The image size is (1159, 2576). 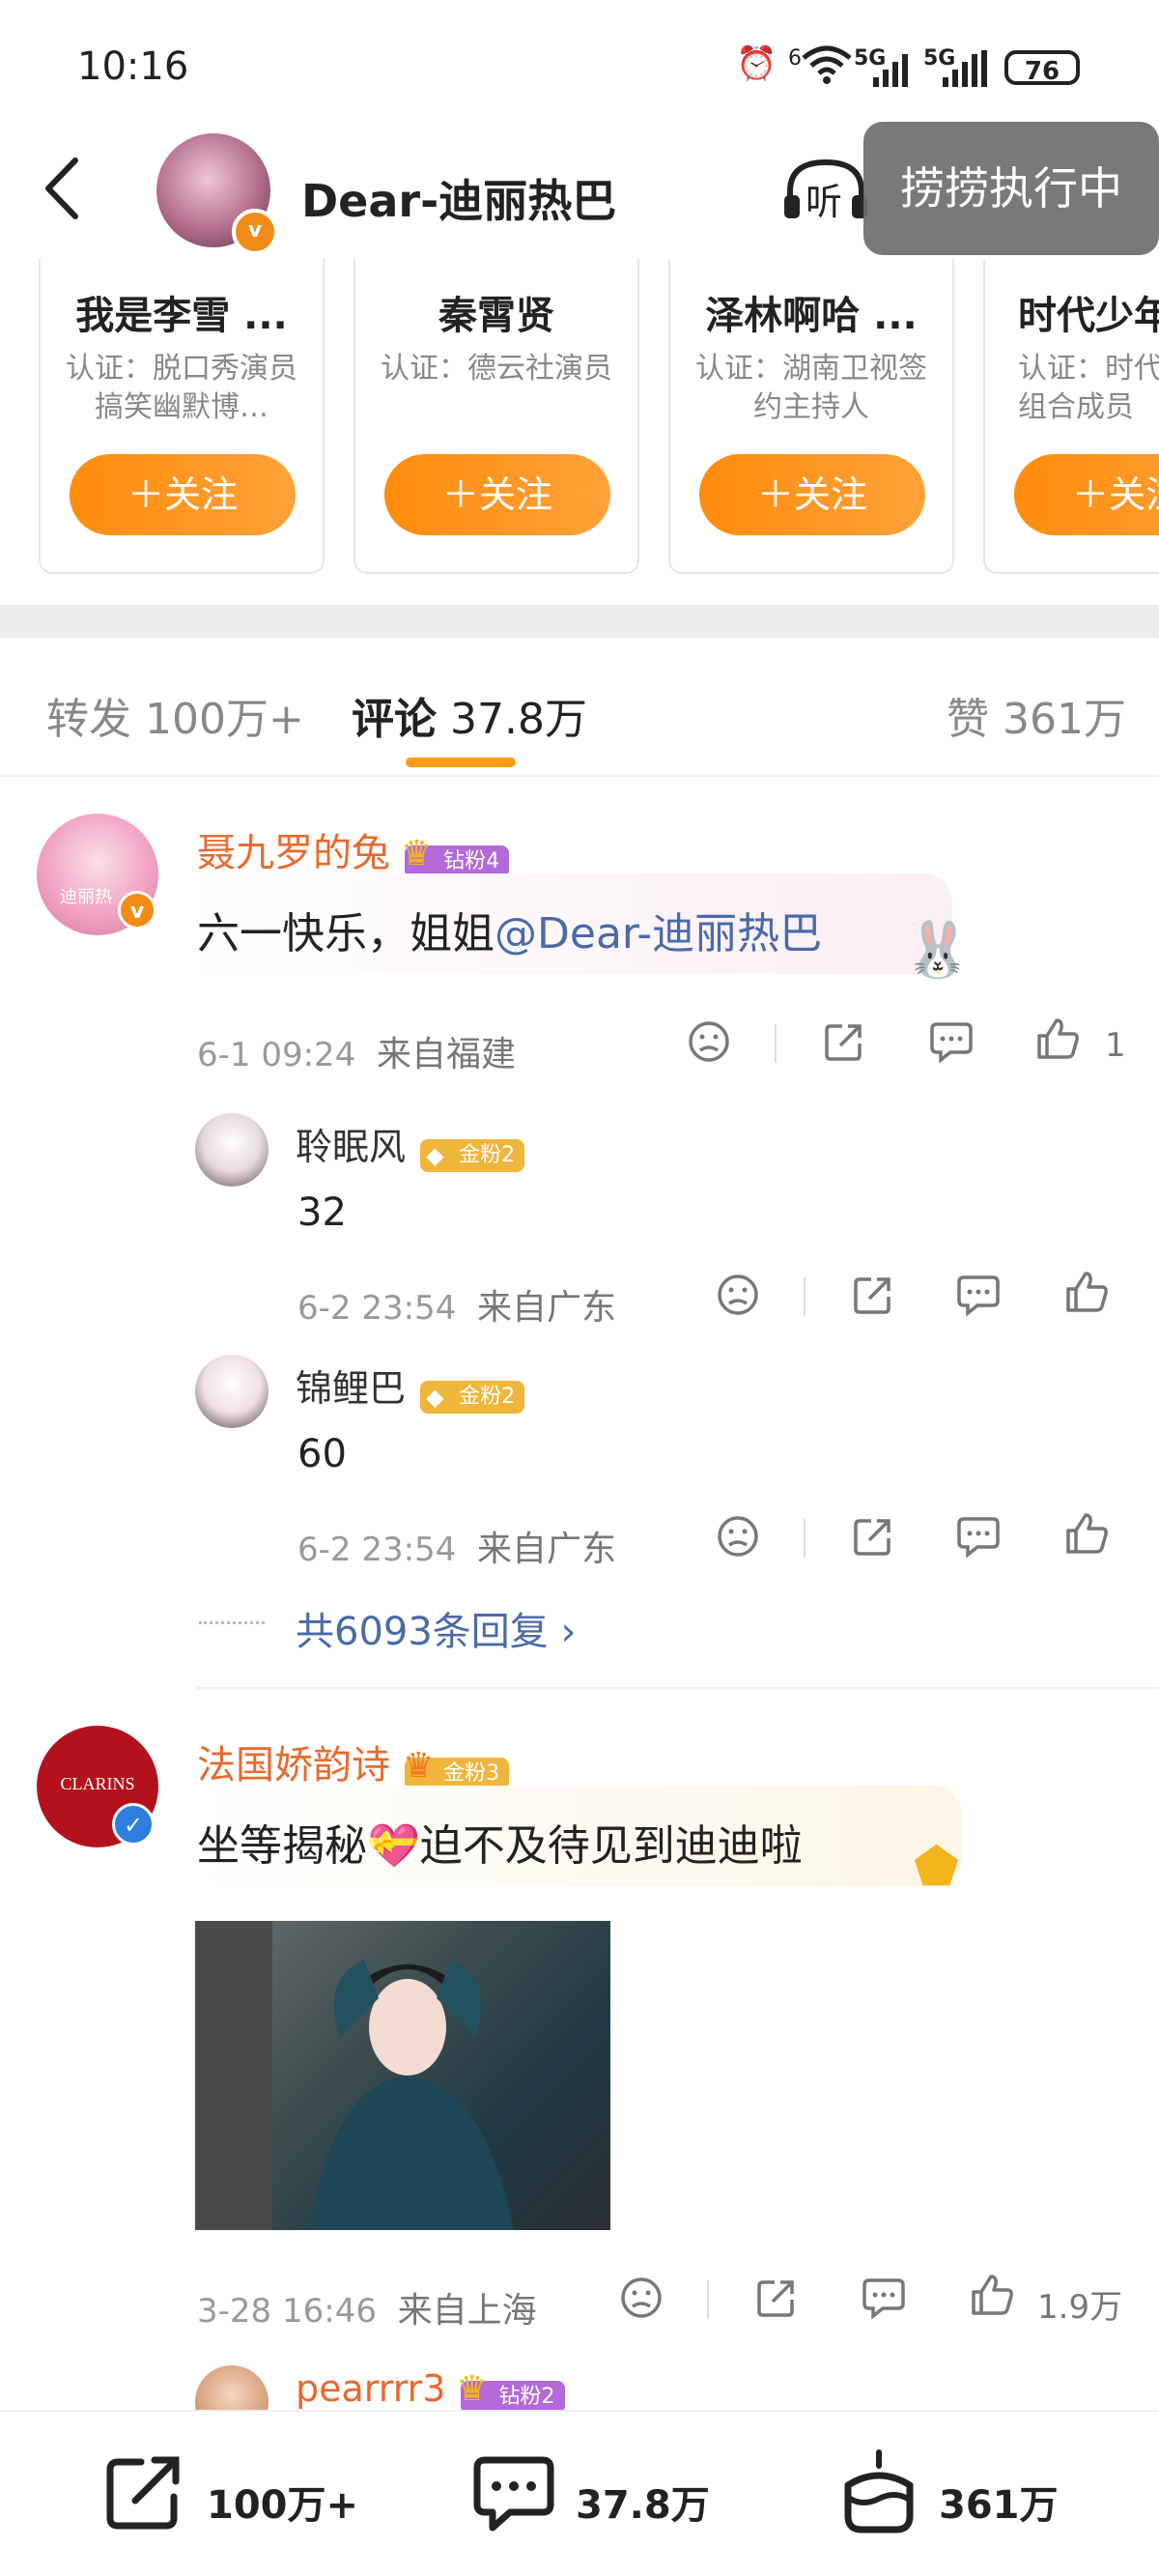 What do you see at coordinates (133, 67) in the screenshot?
I see `status-time: 10:16` at bounding box center [133, 67].